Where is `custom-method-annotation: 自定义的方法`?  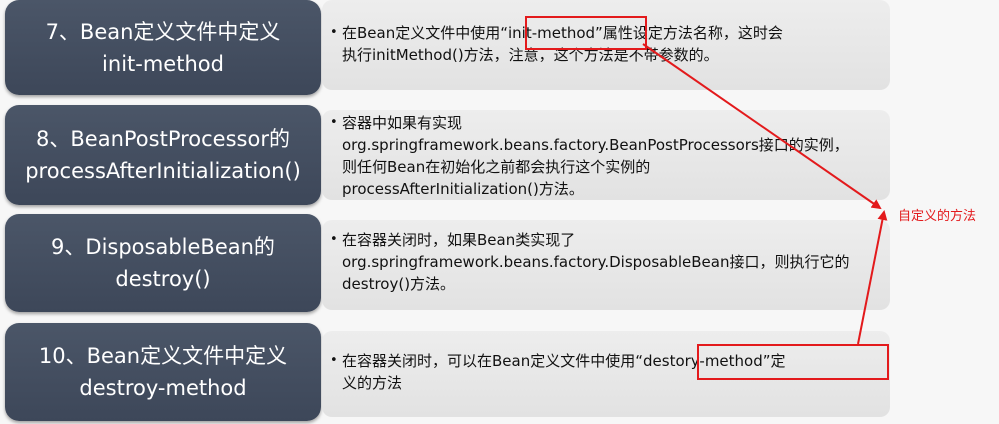 custom-method-annotation: 自定义的方法 is located at coordinates (937, 216).